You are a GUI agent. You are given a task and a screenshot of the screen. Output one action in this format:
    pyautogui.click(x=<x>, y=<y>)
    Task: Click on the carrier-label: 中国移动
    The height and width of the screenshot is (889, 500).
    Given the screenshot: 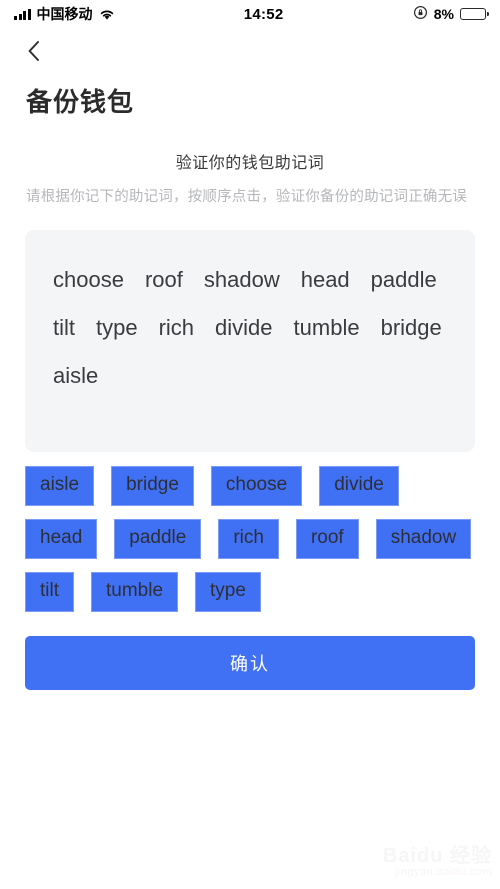 What is the action you would take?
    pyautogui.click(x=64, y=14)
    